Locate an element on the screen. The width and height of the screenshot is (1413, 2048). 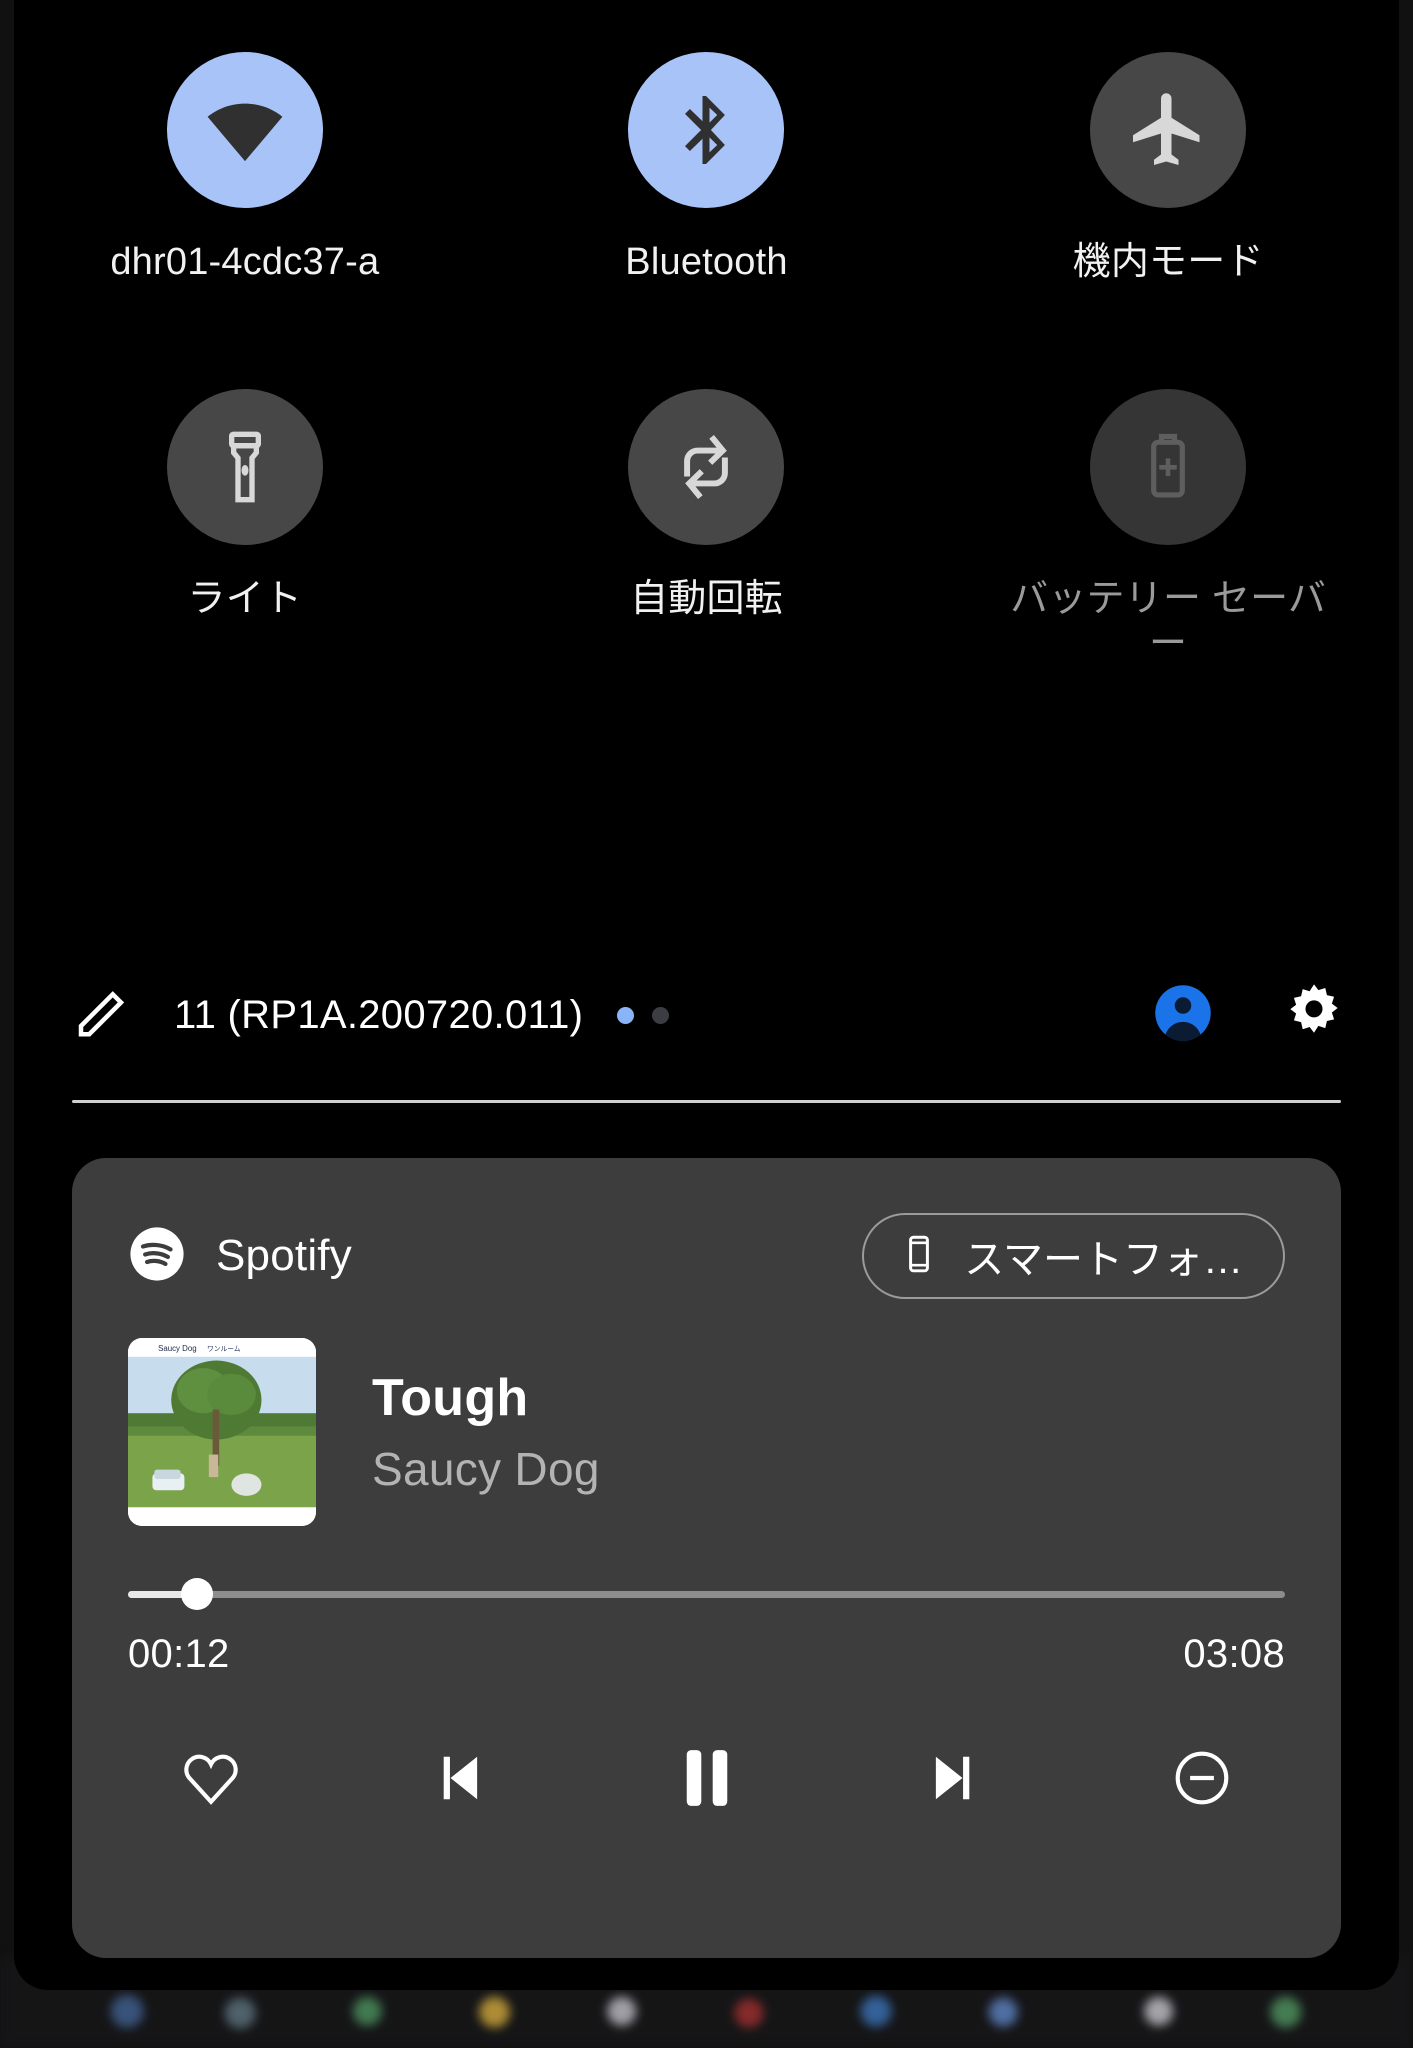
playback-progress-slider is located at coordinates (706, 1594).